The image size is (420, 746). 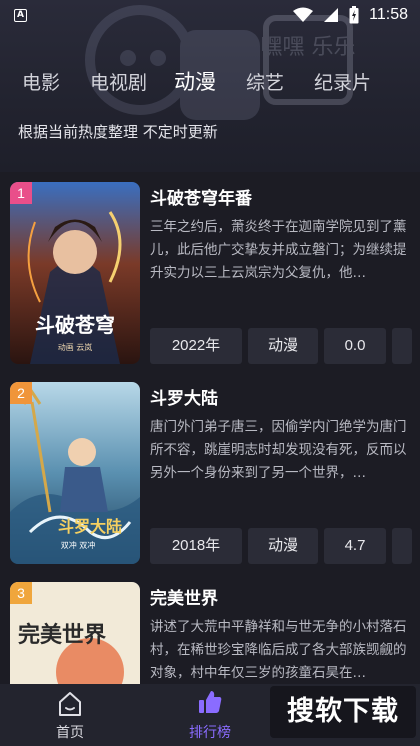 What do you see at coordinates (196, 546) in the screenshot?
I see `year-chip: 2018年` at bounding box center [196, 546].